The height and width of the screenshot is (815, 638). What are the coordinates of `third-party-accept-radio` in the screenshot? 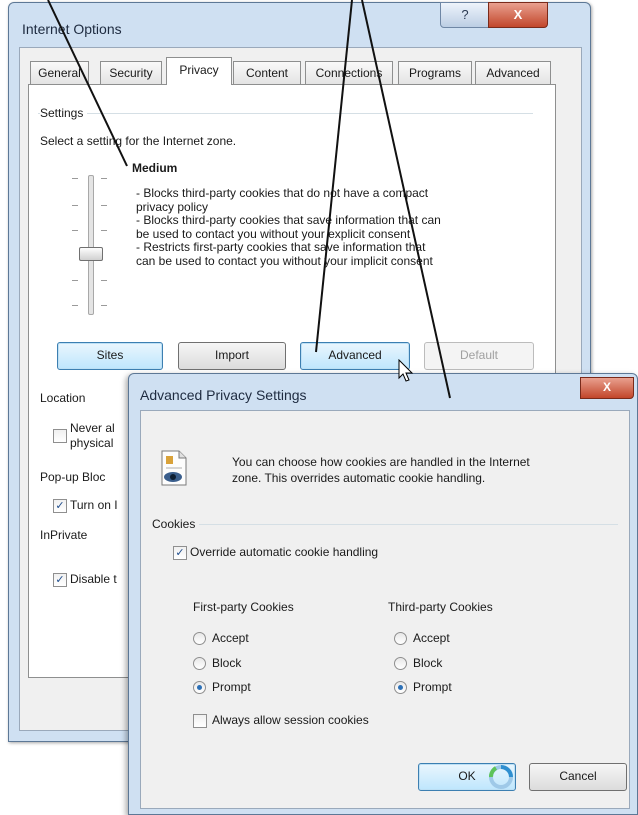 It's located at (400, 638).